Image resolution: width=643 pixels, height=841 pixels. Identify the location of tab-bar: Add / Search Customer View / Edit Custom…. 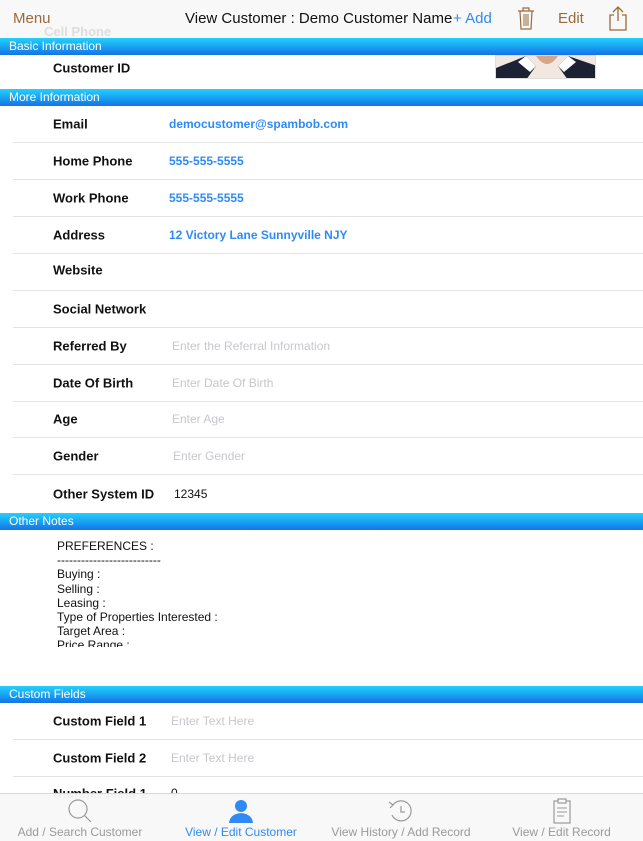
(321, 817).